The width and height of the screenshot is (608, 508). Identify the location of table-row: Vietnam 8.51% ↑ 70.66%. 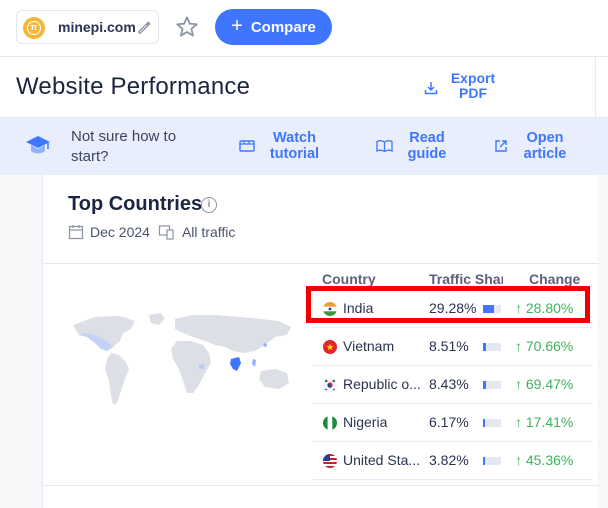
(453, 347).